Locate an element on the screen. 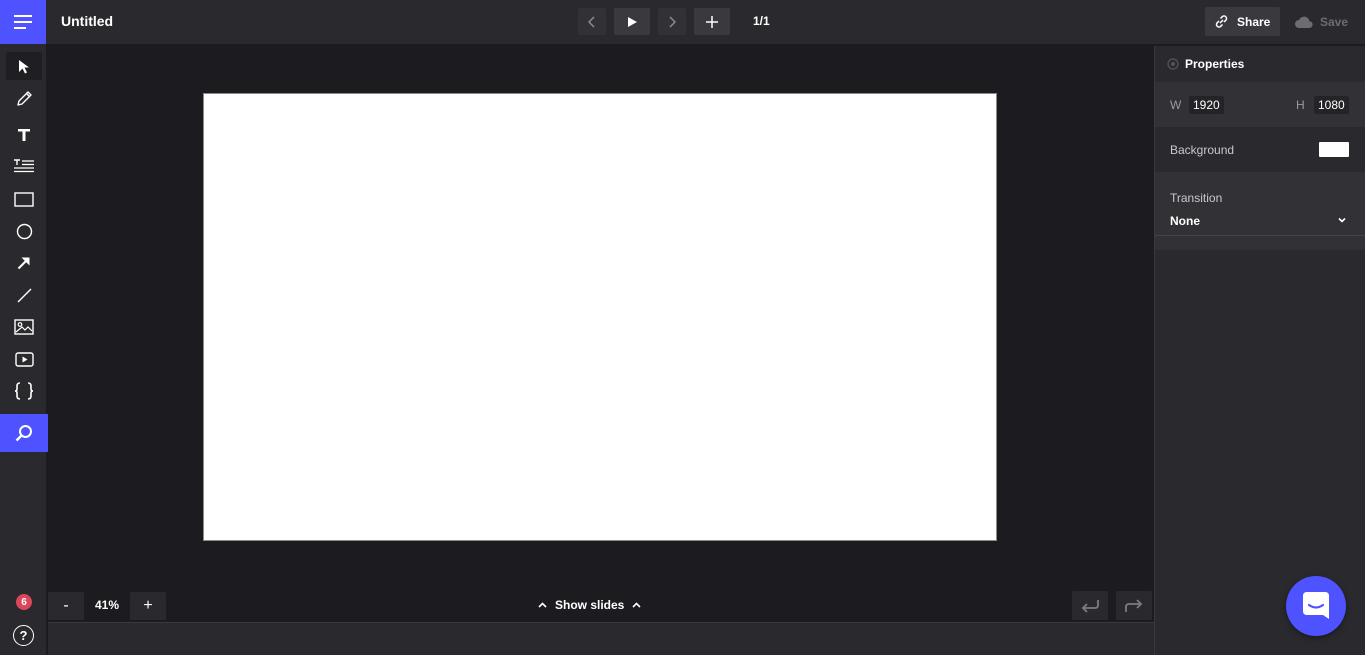  transition-select: None is located at coordinates (1260, 222).